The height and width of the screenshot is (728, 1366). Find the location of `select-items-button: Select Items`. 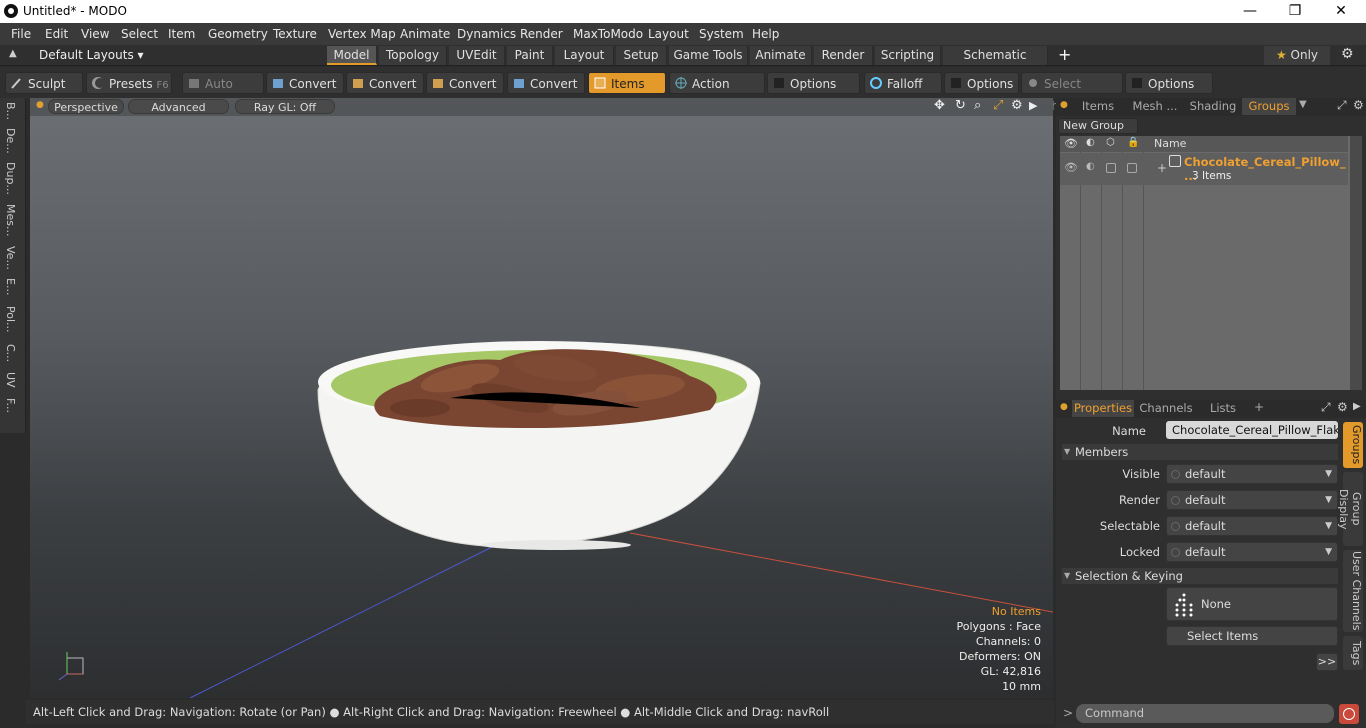

select-items-button: Select Items is located at coordinates (1252, 636).